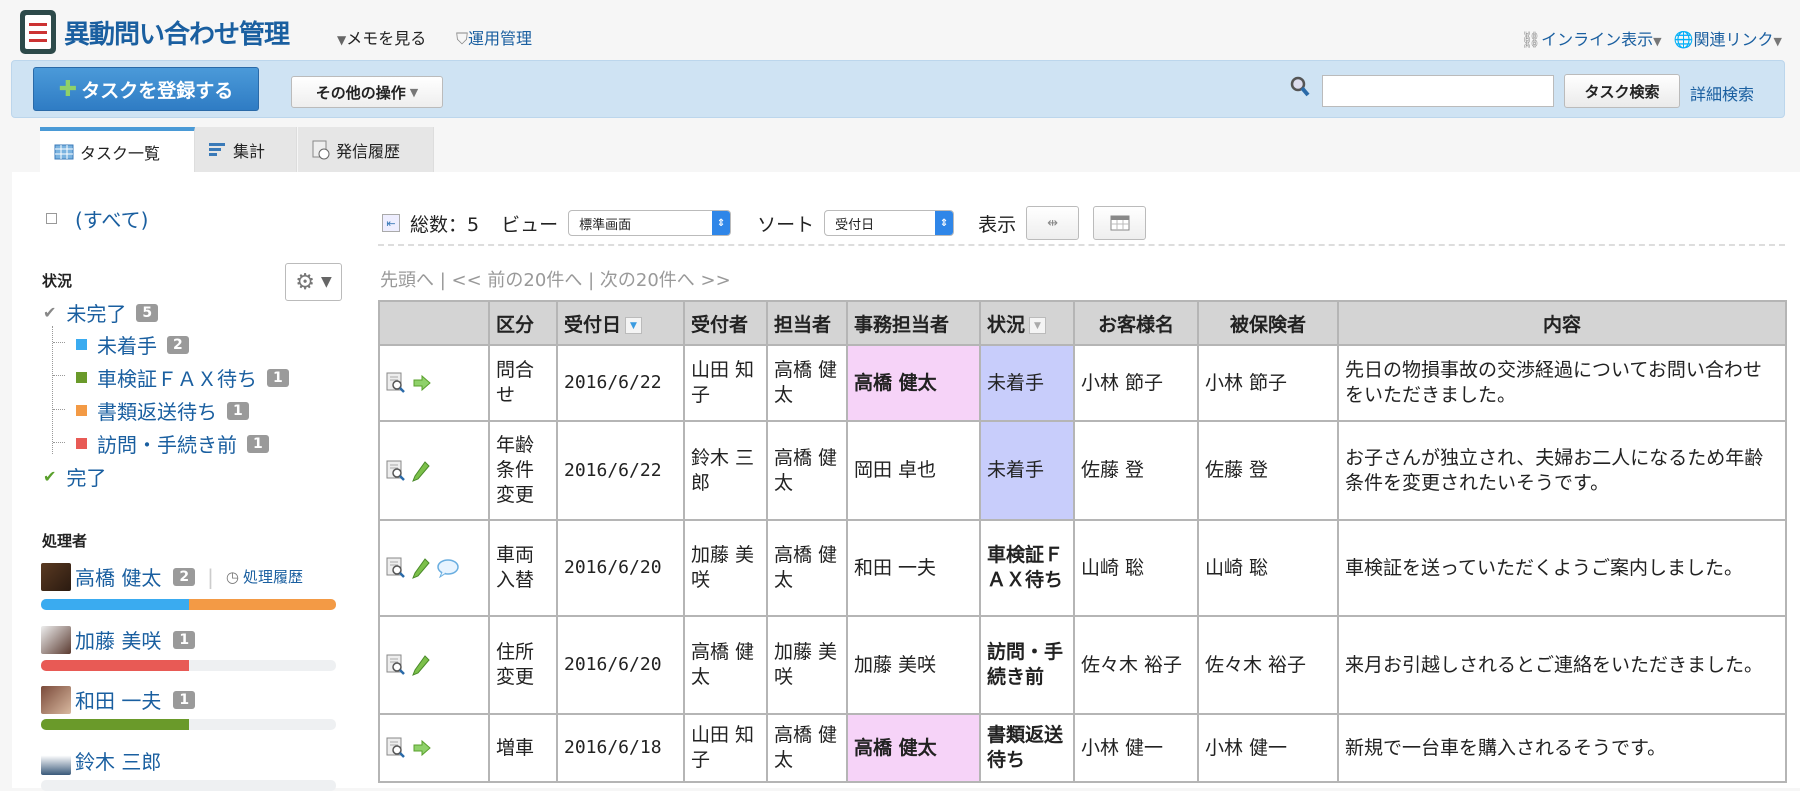 This screenshot has height=791, width=1800. I want to click on history-link: 処理履歴, so click(273, 576).